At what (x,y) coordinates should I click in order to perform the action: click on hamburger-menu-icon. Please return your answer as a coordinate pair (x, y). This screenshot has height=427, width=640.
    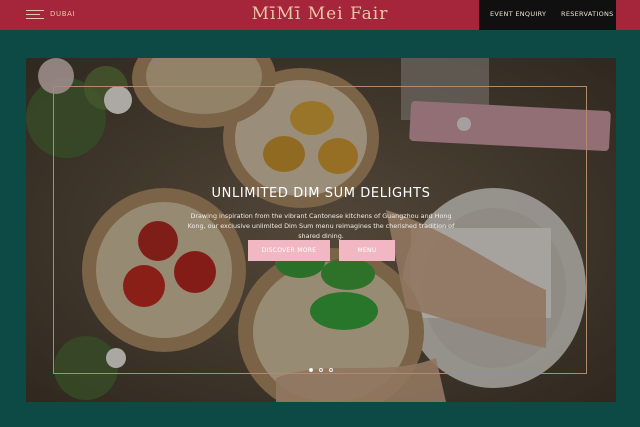
    Looking at the image, I should click on (36, 15).